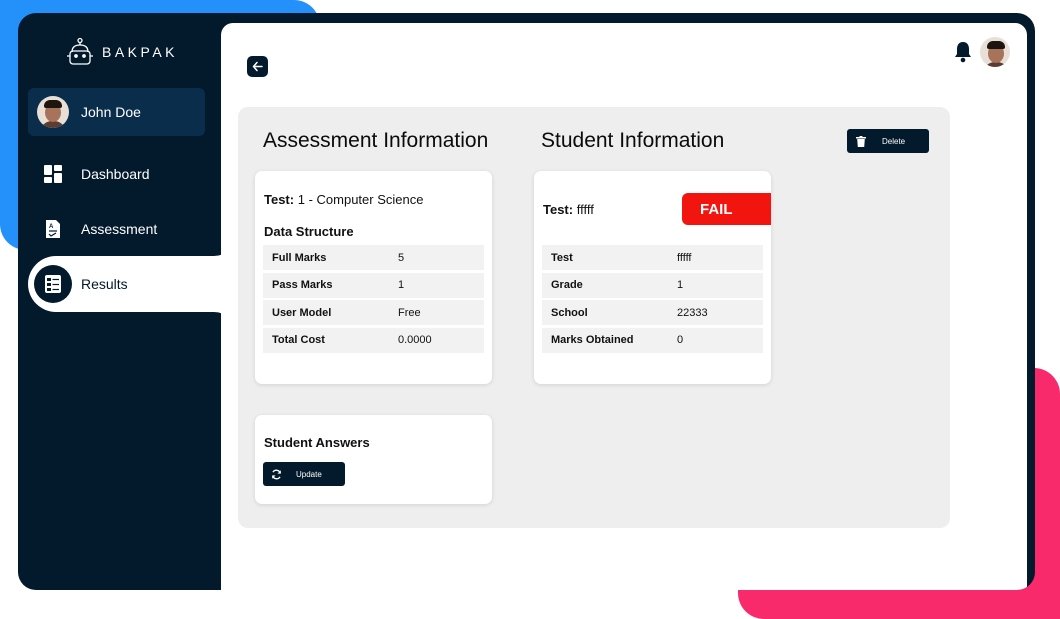  I want to click on table-row: Marks Obtained 0, so click(652, 340).